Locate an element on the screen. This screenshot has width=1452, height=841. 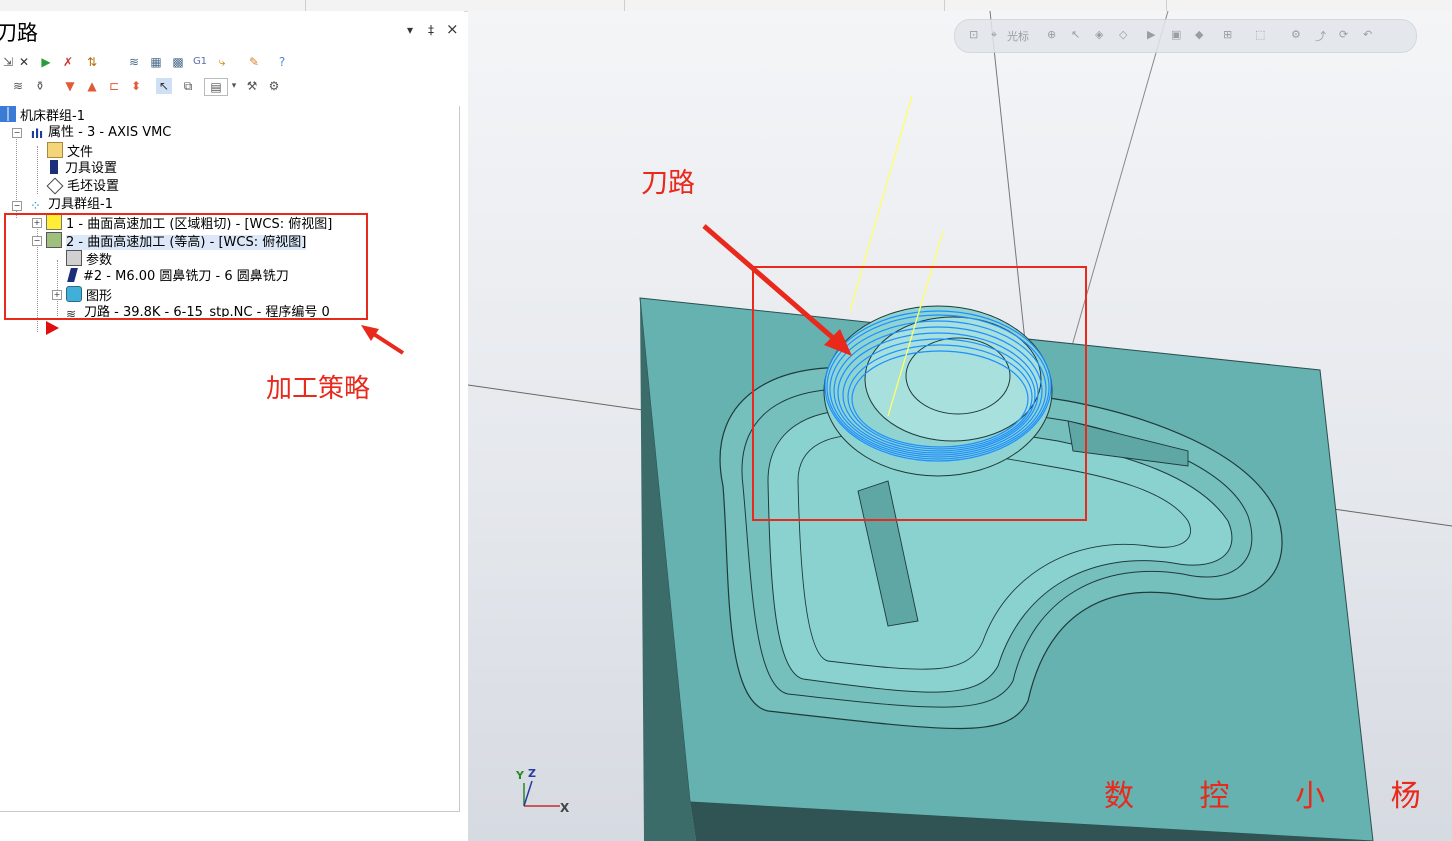
tools-icon: ⚙ is located at coordinates (1296, 34).